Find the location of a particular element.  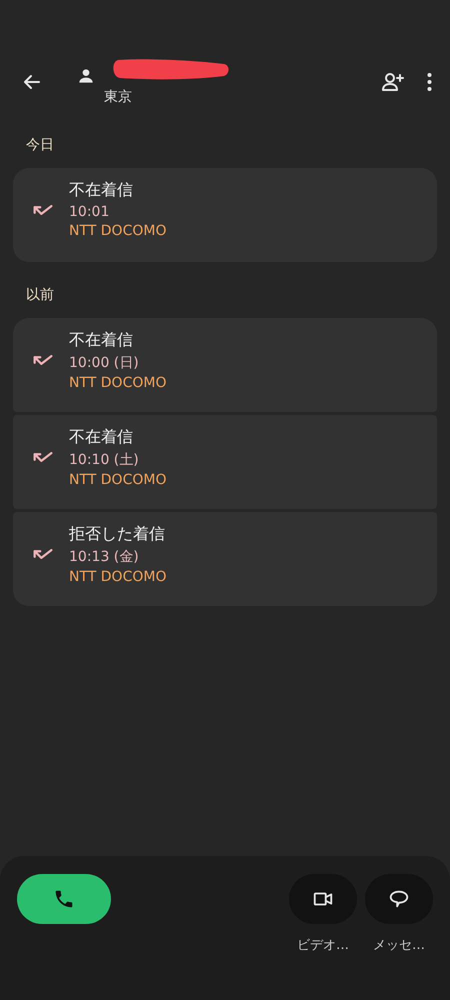

video-button is located at coordinates (323, 899).